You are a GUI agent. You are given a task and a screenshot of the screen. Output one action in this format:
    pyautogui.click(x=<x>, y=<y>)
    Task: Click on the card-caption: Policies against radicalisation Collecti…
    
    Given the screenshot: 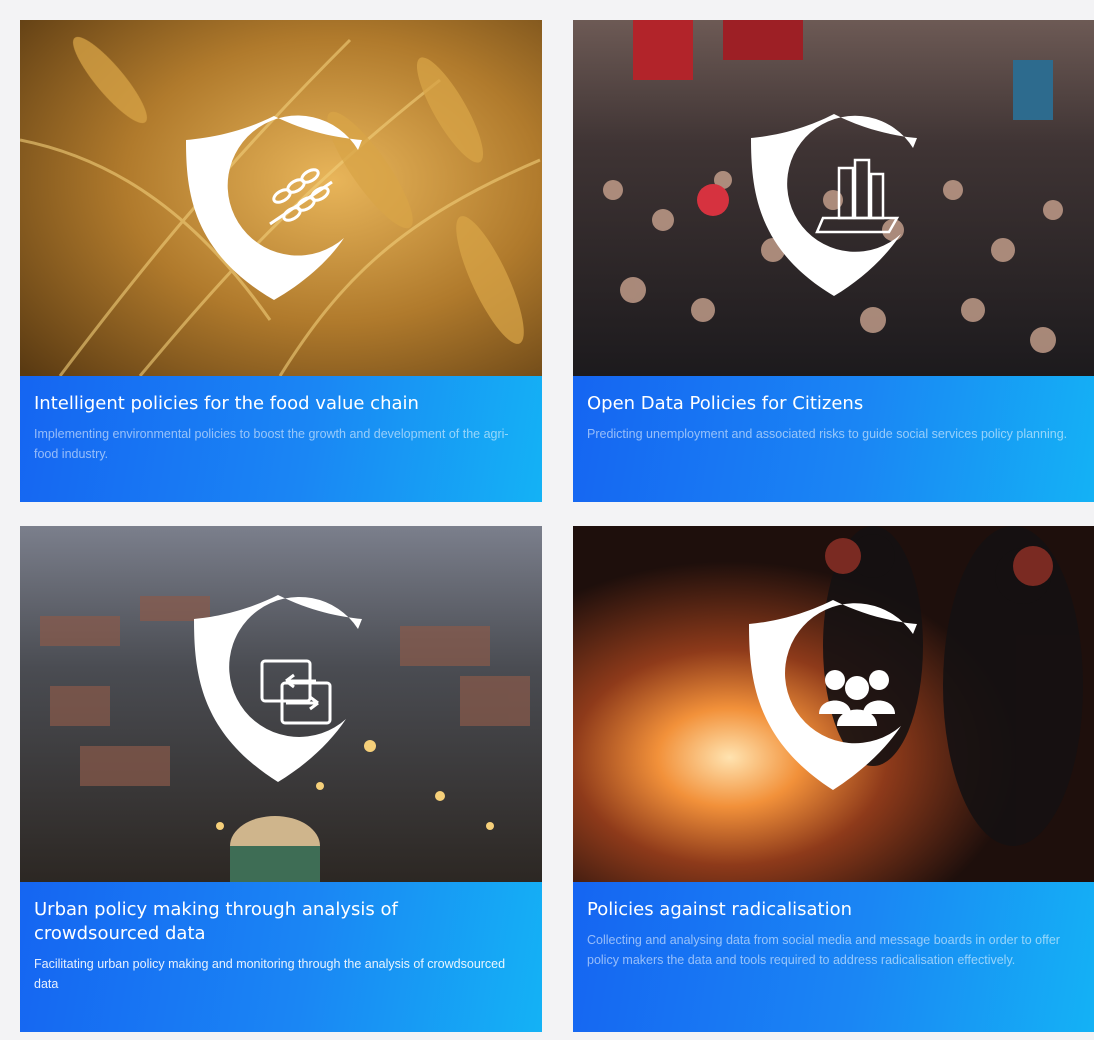 What is the action you would take?
    pyautogui.click(x=833, y=957)
    